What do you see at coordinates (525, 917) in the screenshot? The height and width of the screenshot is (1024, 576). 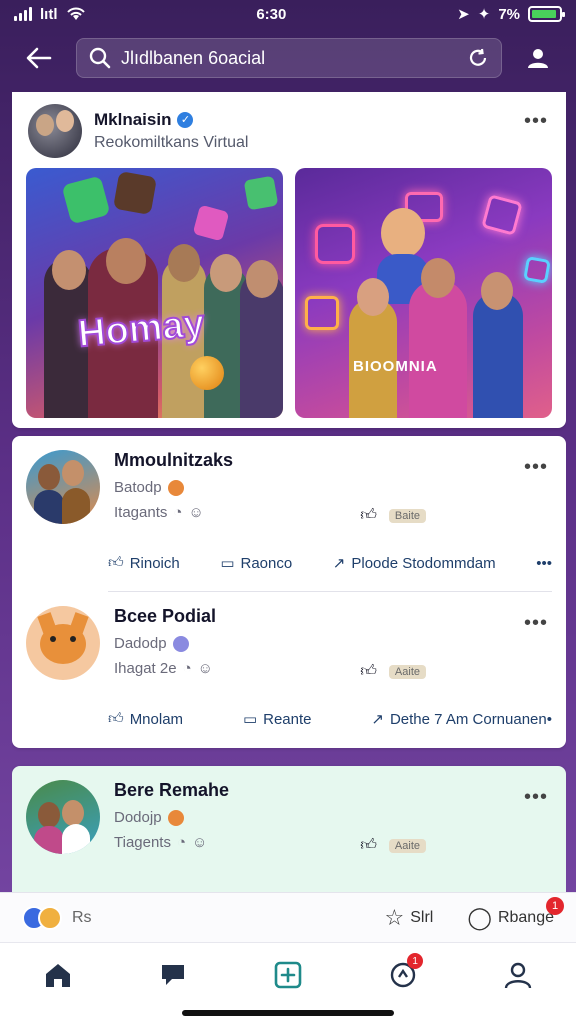 I see `comment-label: Rbange` at bounding box center [525, 917].